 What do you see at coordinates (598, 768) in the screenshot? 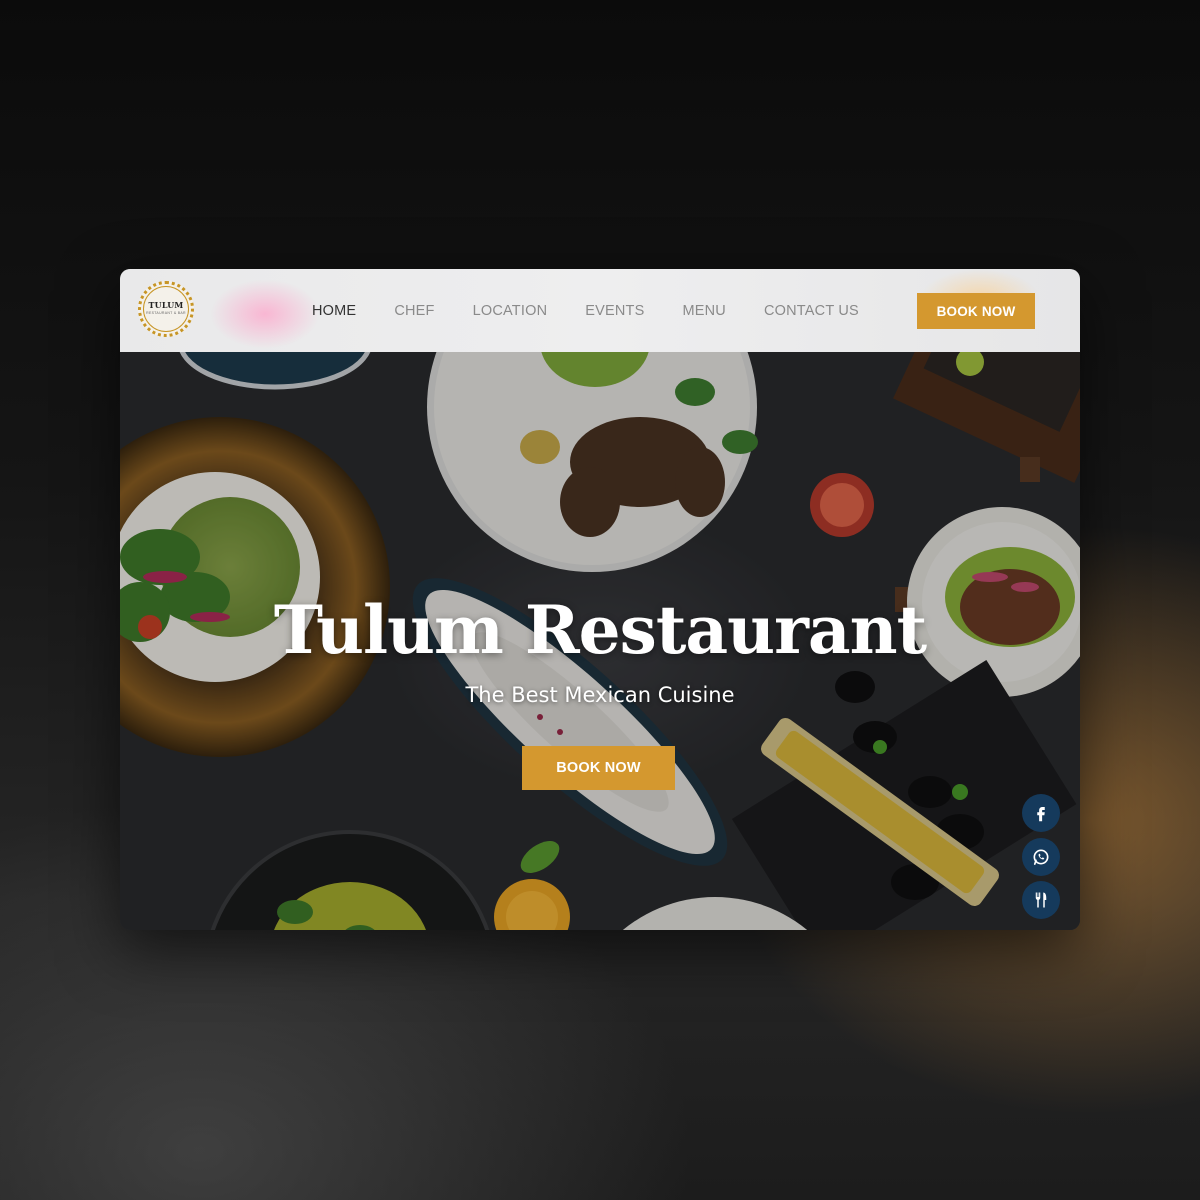
I see `hero-book-now-button: BOOK NOW` at bounding box center [598, 768].